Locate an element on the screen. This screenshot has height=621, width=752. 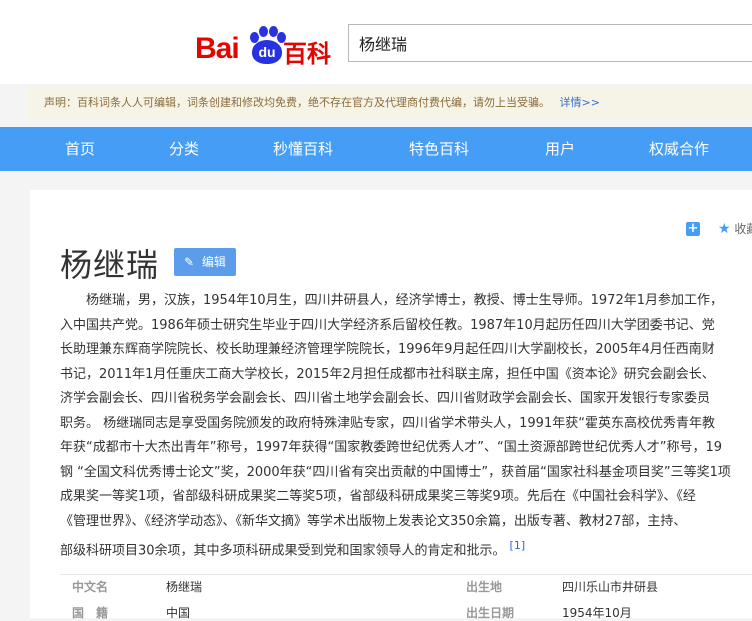
info-value: 中国 is located at coordinates (178, 613).